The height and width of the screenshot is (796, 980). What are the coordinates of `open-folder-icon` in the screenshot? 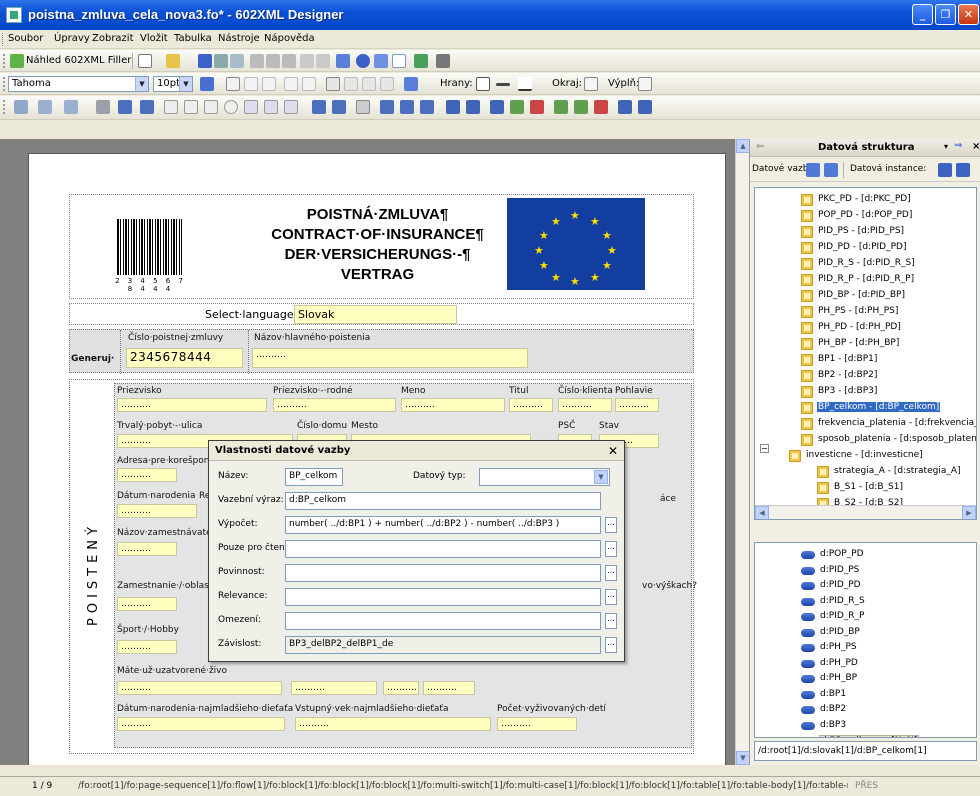 It's located at (173, 61).